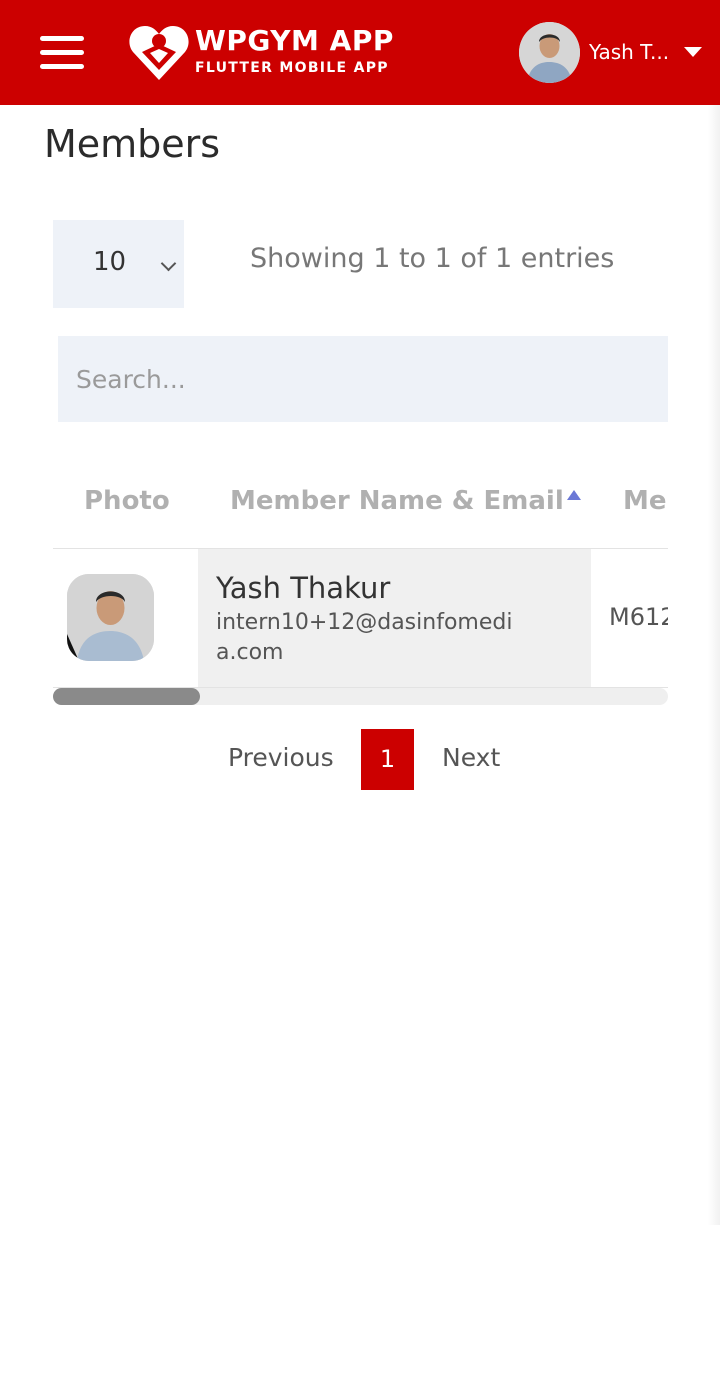 The image size is (720, 1399). What do you see at coordinates (574, 495) in the screenshot?
I see `sort-asc-icon` at bounding box center [574, 495].